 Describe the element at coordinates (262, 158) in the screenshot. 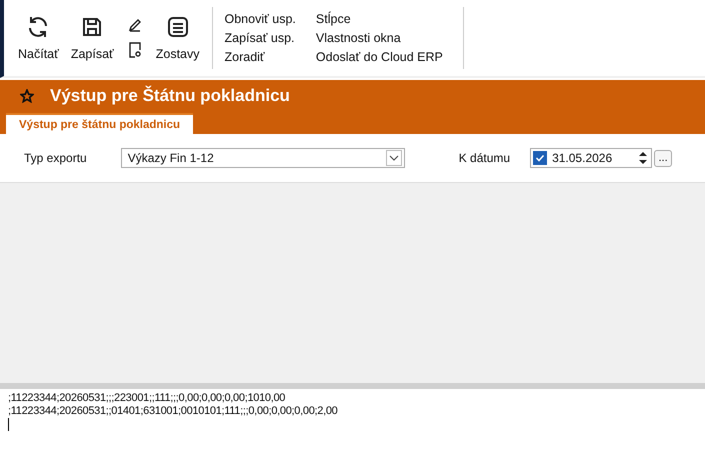

I see `export-type-dropdown: Výkazy Fin 1-12` at that location.